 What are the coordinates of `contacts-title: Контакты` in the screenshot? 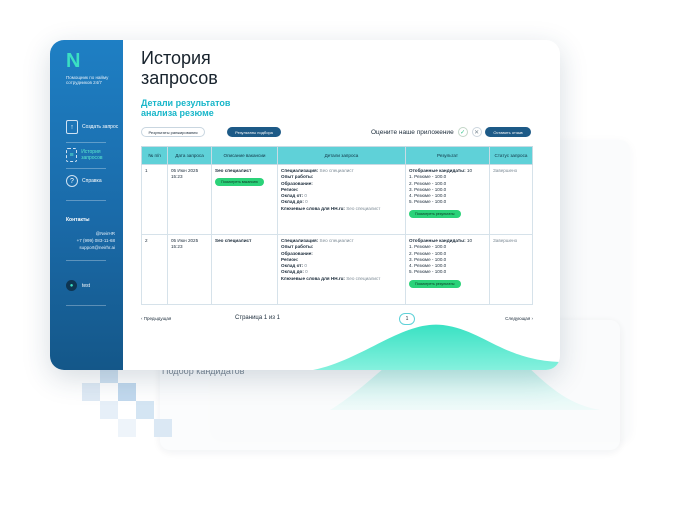 It's located at (78, 220).